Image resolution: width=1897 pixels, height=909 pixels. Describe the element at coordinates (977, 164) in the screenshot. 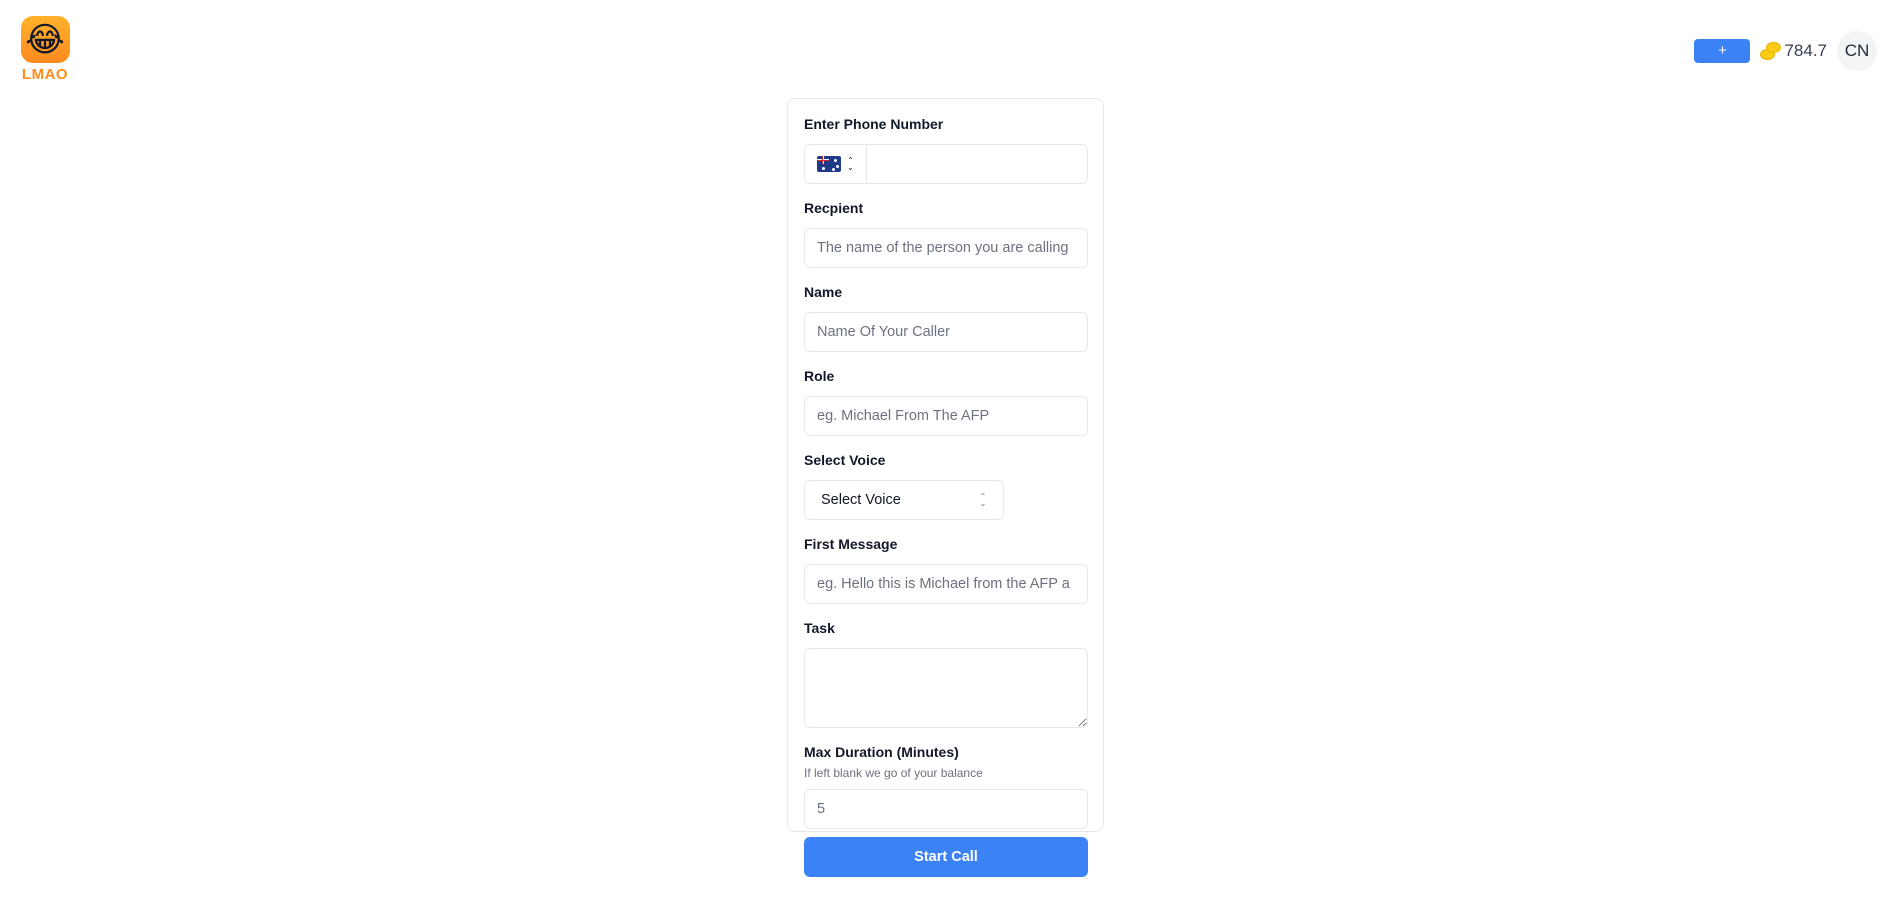

I see `phone-input` at that location.